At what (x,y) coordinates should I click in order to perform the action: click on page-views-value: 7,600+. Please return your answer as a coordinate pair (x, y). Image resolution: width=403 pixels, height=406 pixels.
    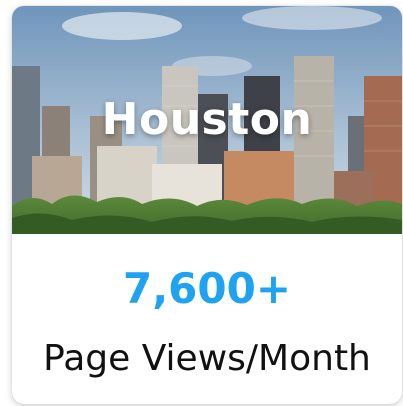
    Looking at the image, I should click on (207, 288).